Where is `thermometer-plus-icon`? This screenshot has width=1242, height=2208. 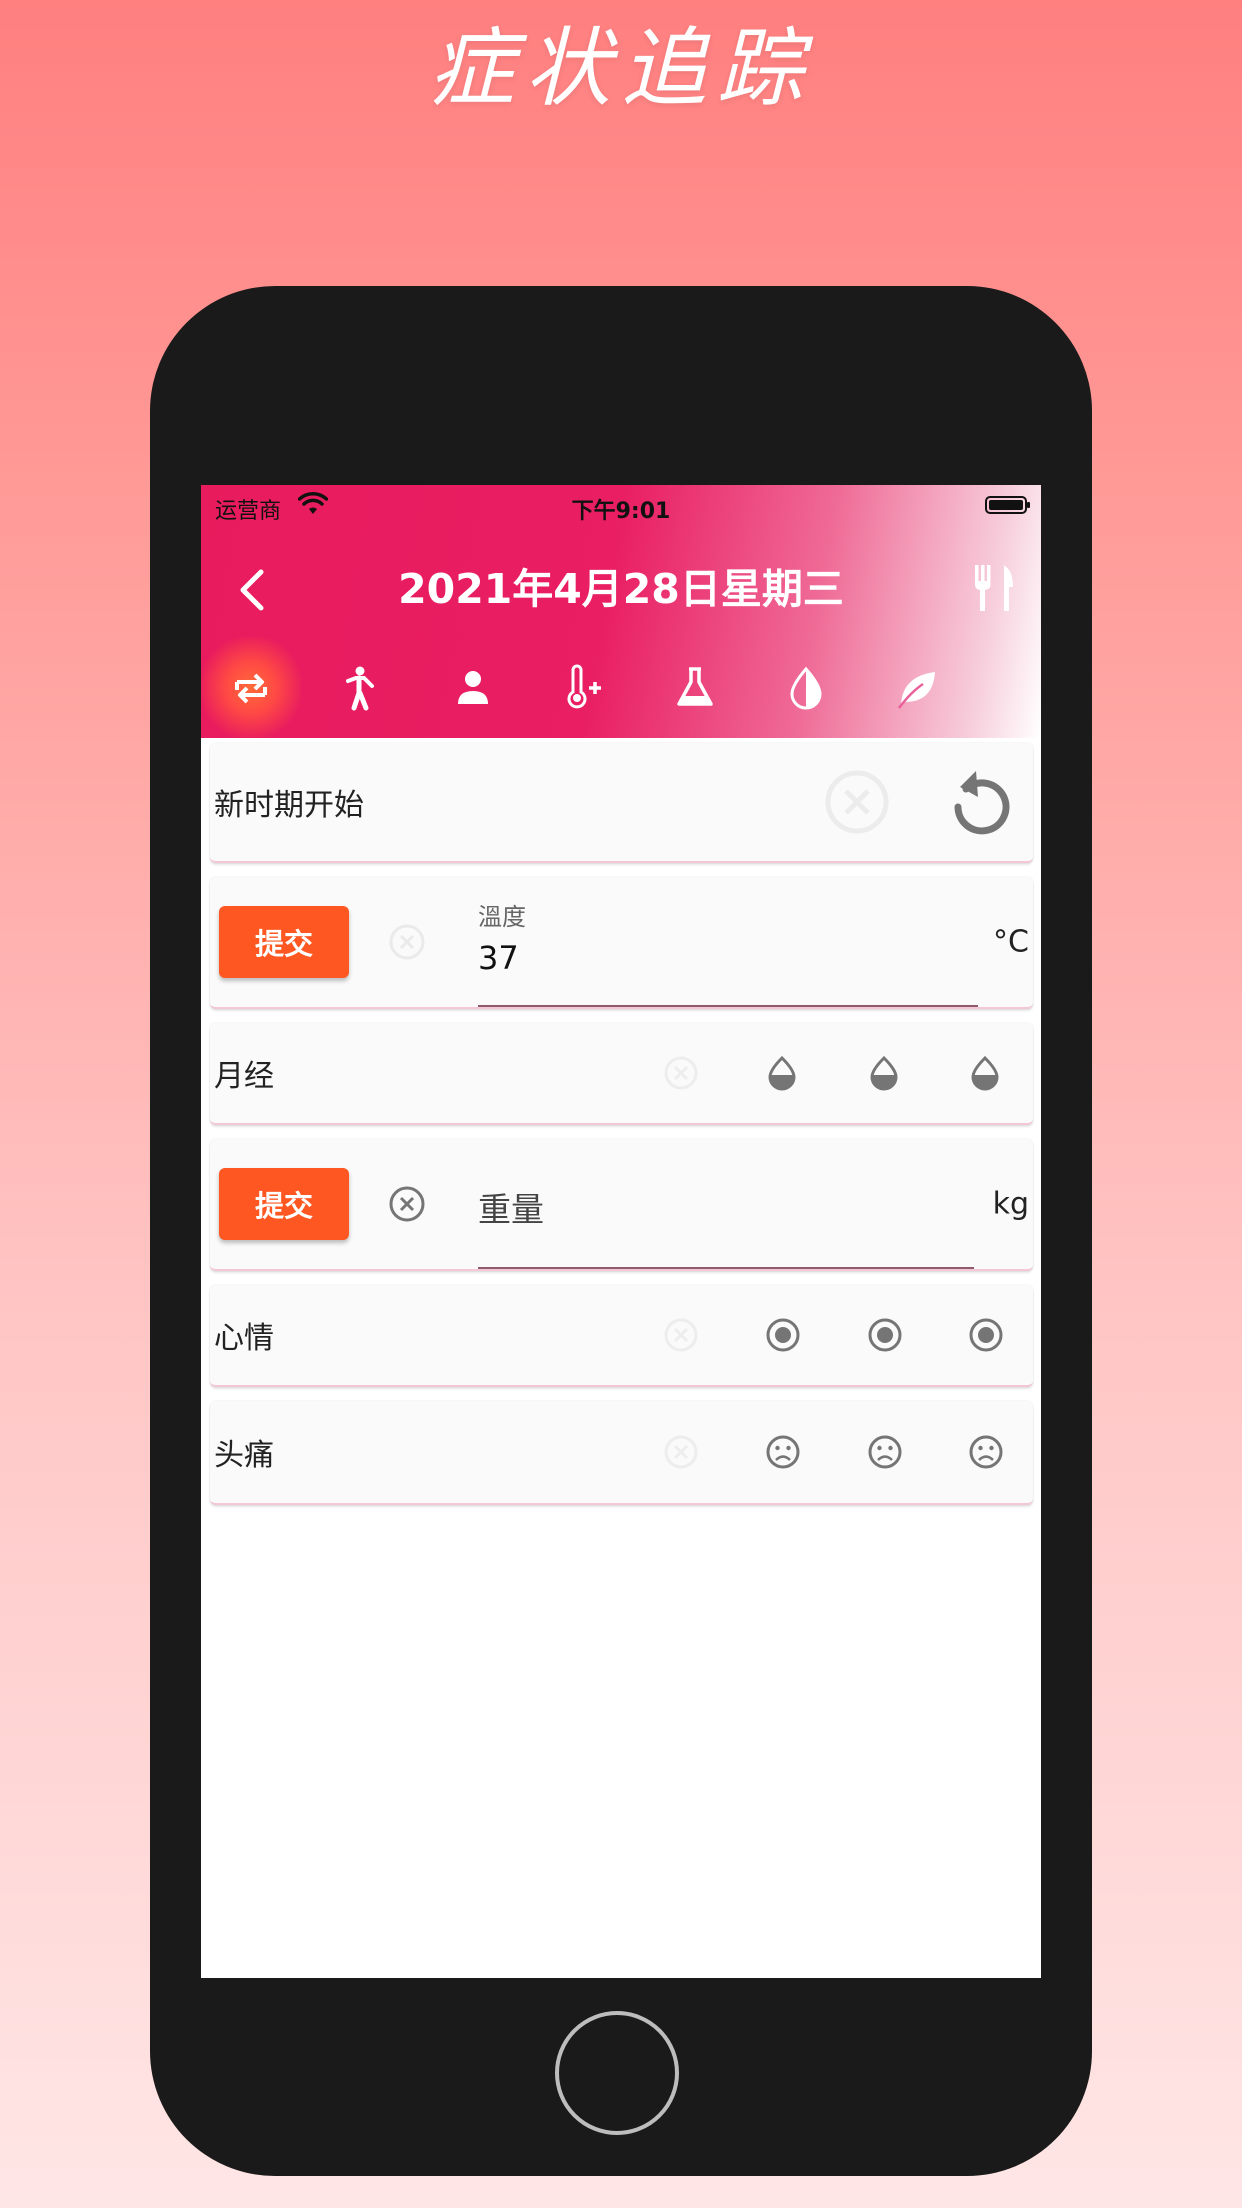 thermometer-plus-icon is located at coordinates (584, 686).